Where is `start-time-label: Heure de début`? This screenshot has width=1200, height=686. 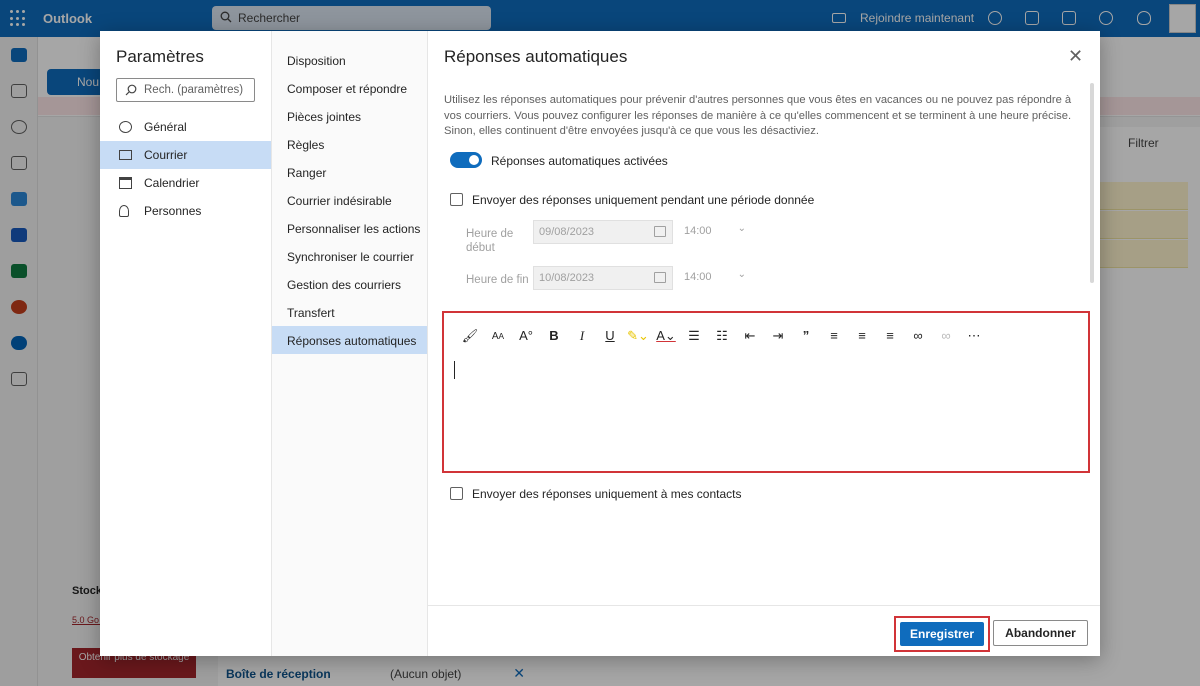 start-time-label: Heure de début is located at coordinates (490, 241).